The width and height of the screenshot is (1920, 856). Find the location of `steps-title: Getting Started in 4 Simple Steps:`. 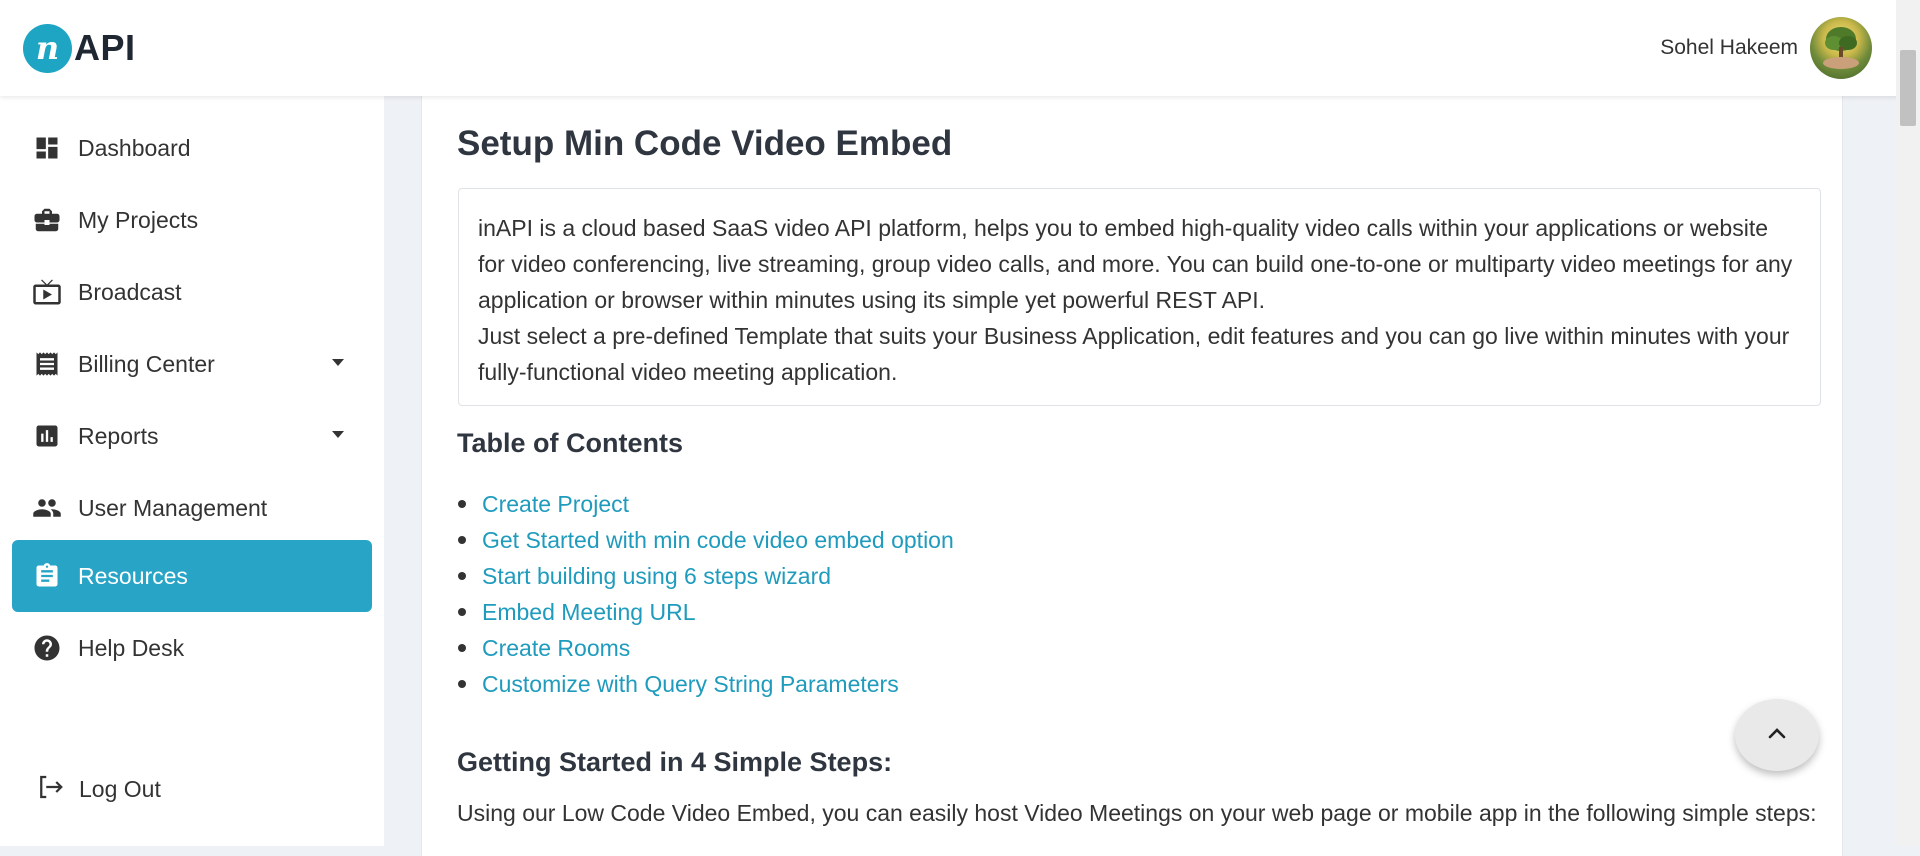

steps-title: Getting Started in 4 Simple Steps: is located at coordinates (675, 762).